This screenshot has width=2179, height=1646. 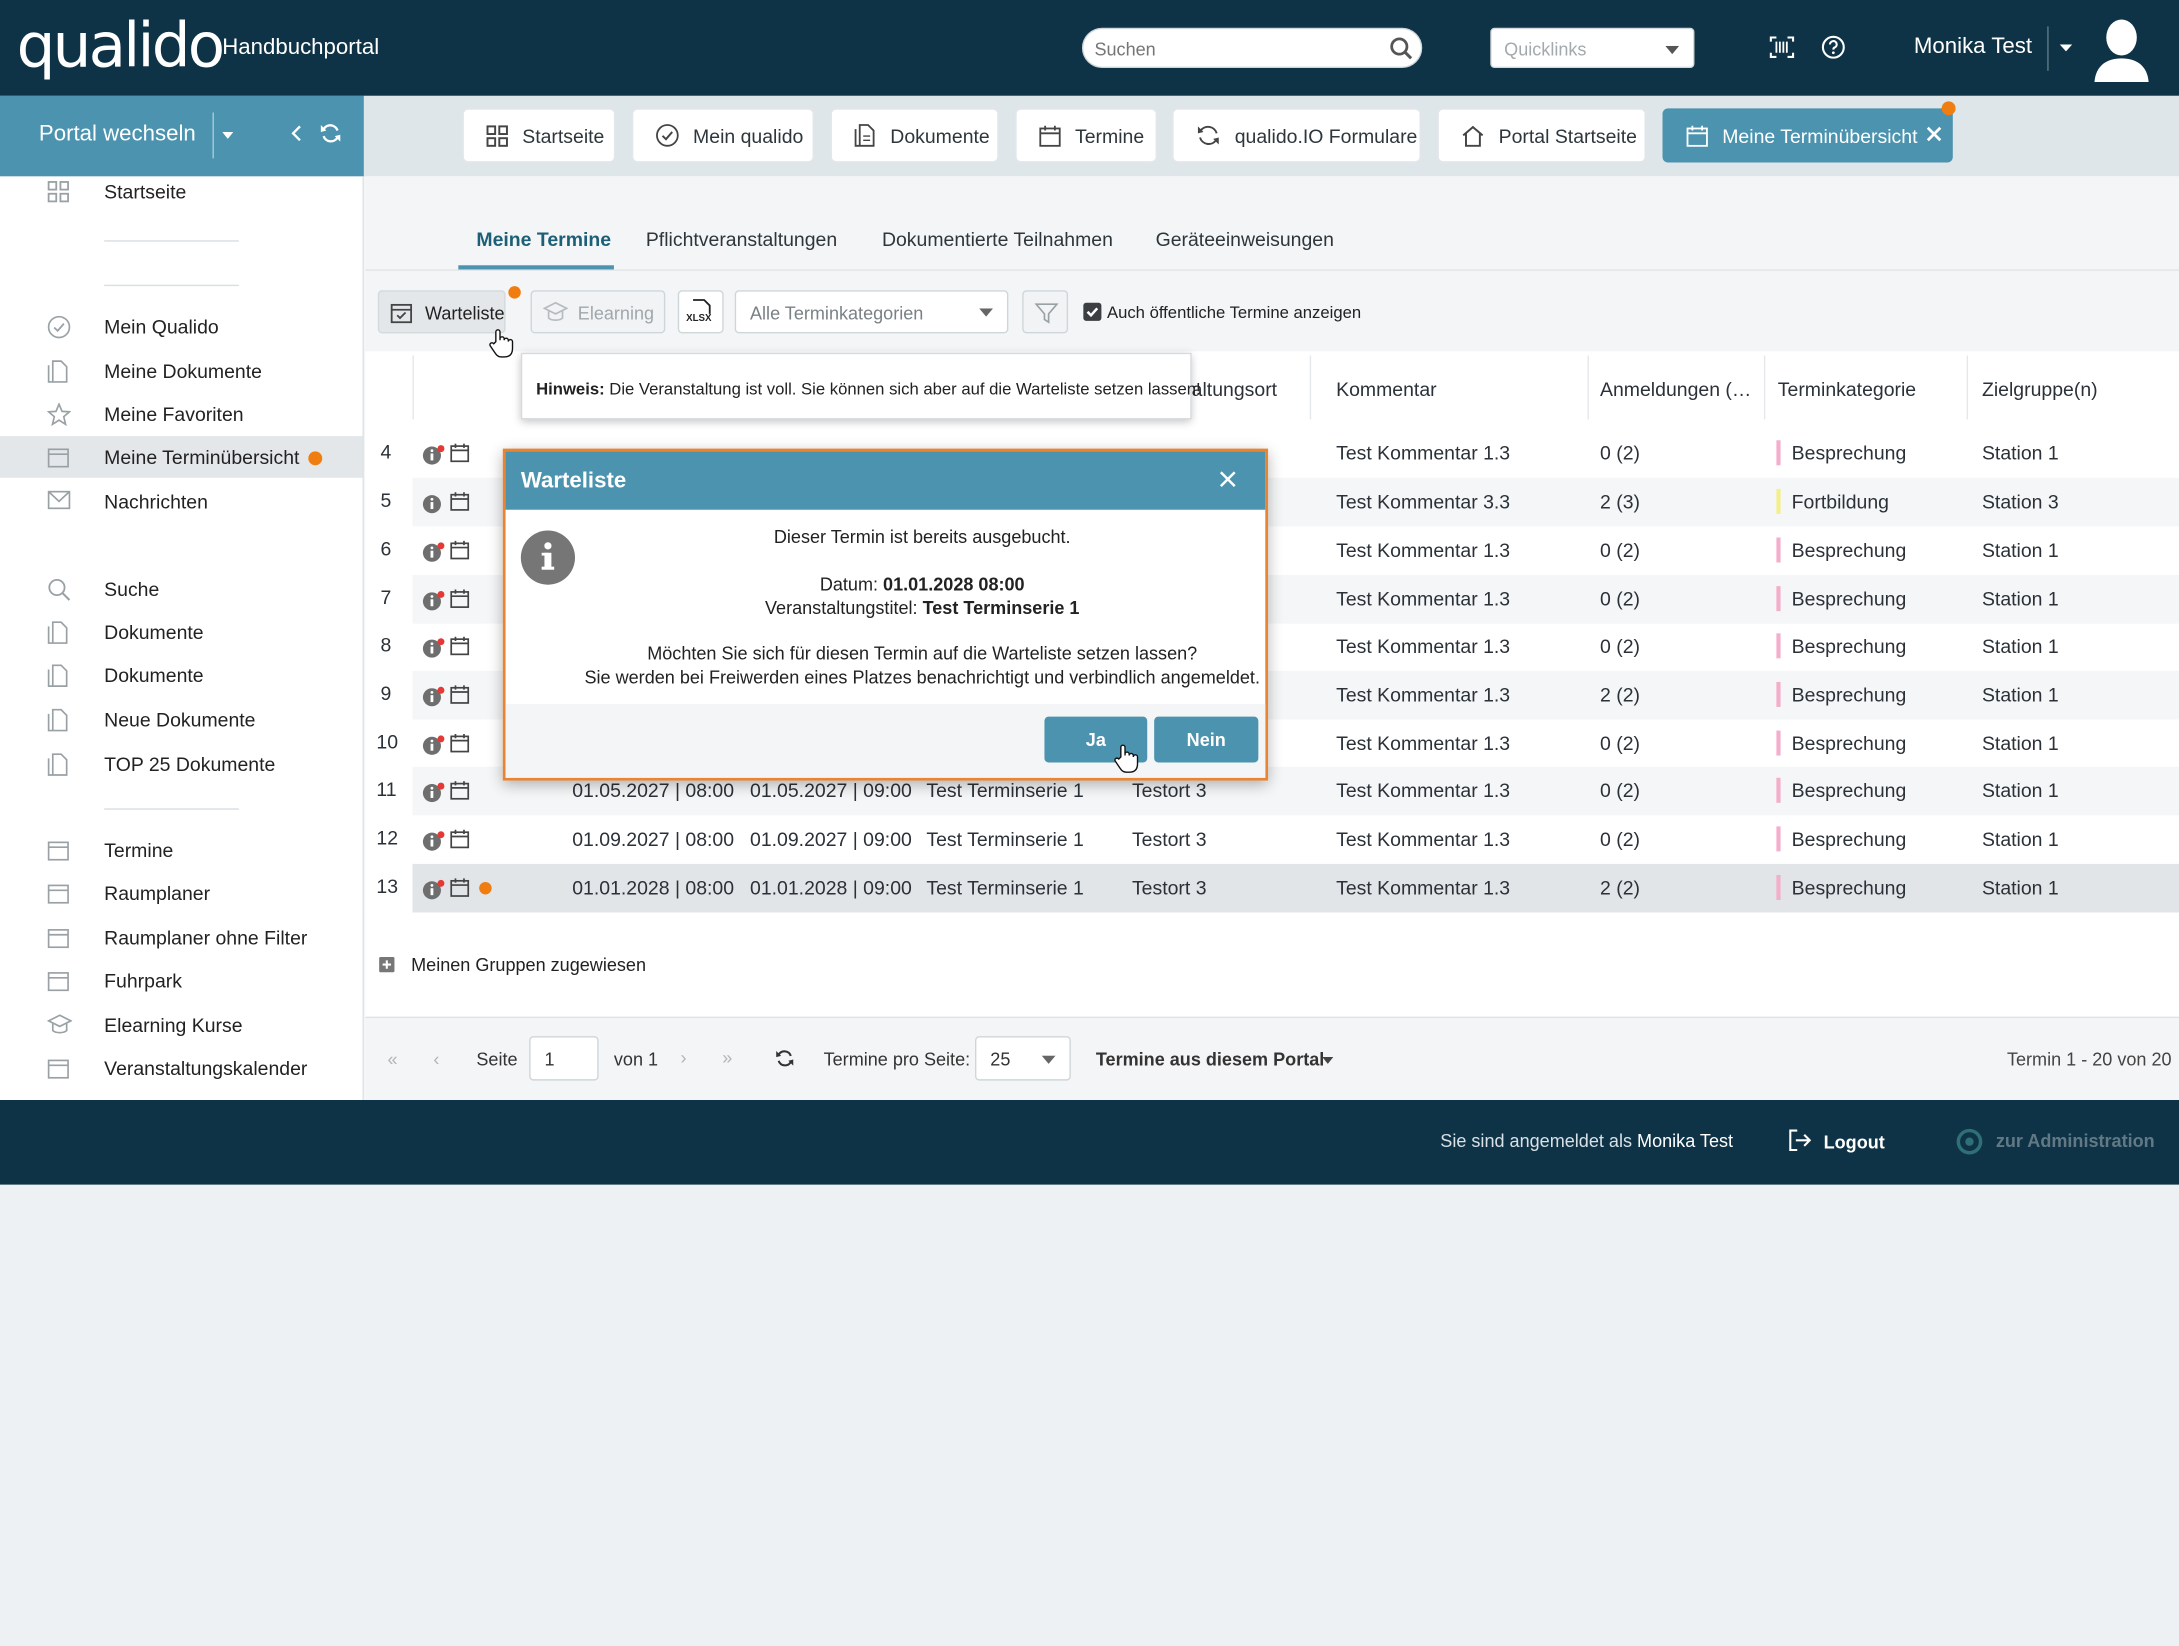 I want to click on sidebar-item-meine-favoriten: Meine Favoriten, so click(x=181, y=414).